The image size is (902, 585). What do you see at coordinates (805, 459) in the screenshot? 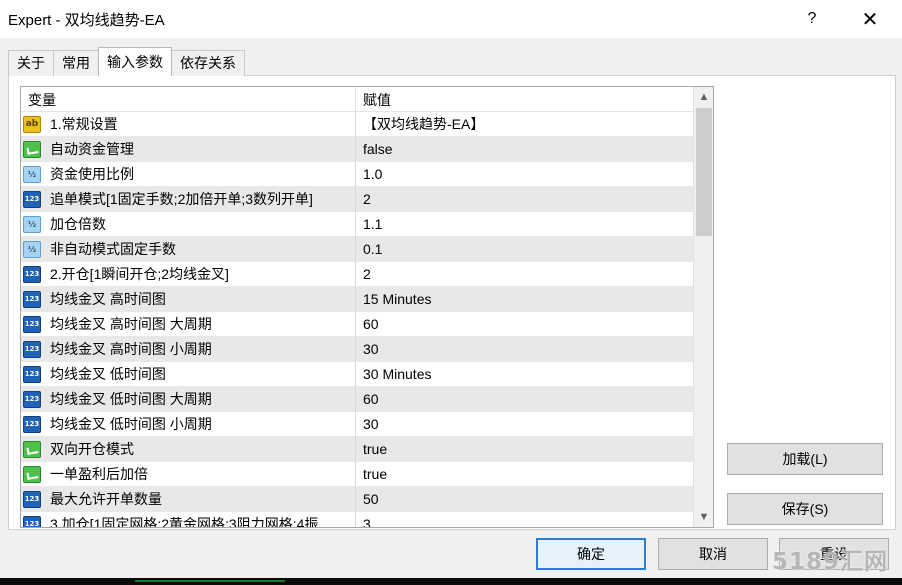
I see `load-button: 加载(L)` at bounding box center [805, 459].